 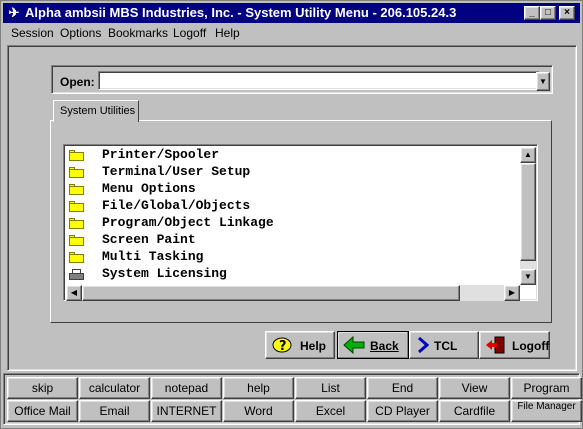 I want to click on list-item-label: Printer/Spooler, so click(x=161, y=154).